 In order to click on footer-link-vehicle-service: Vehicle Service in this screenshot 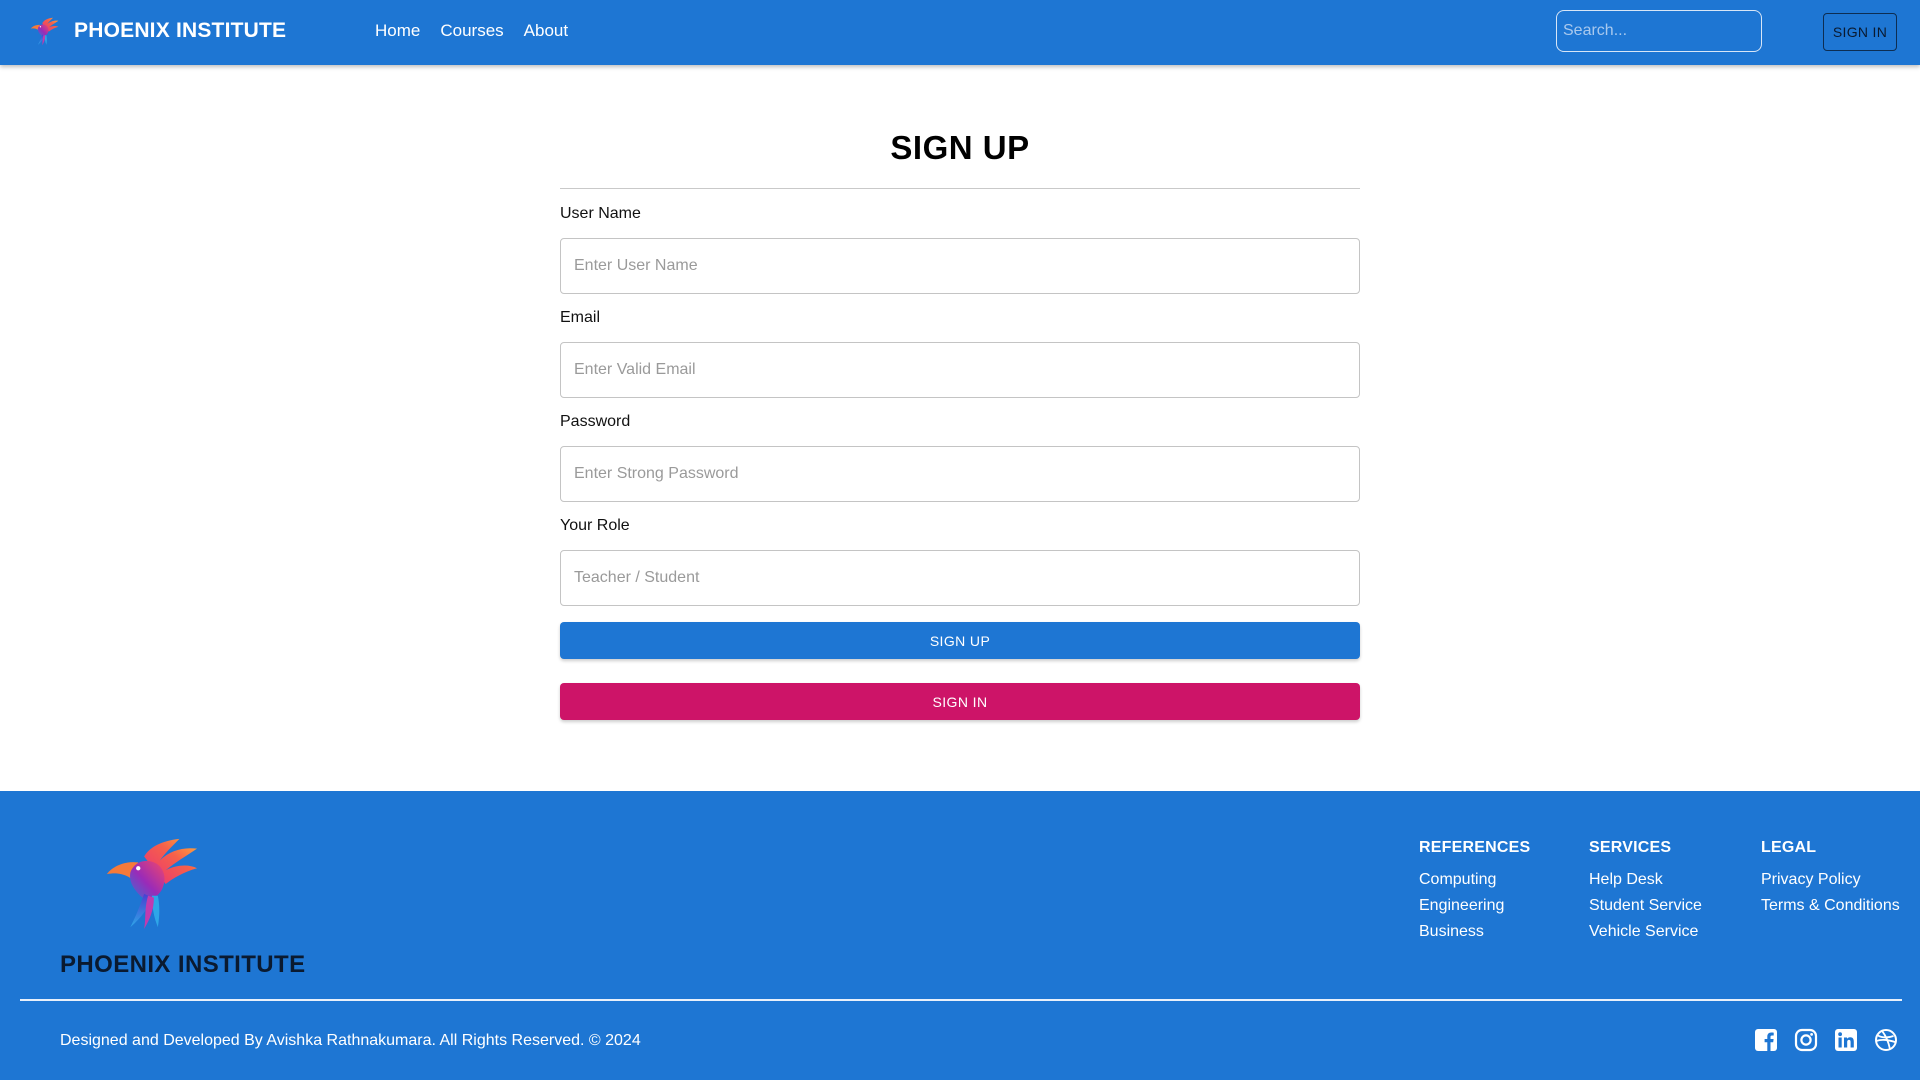, I will do `click(1645, 931)`.